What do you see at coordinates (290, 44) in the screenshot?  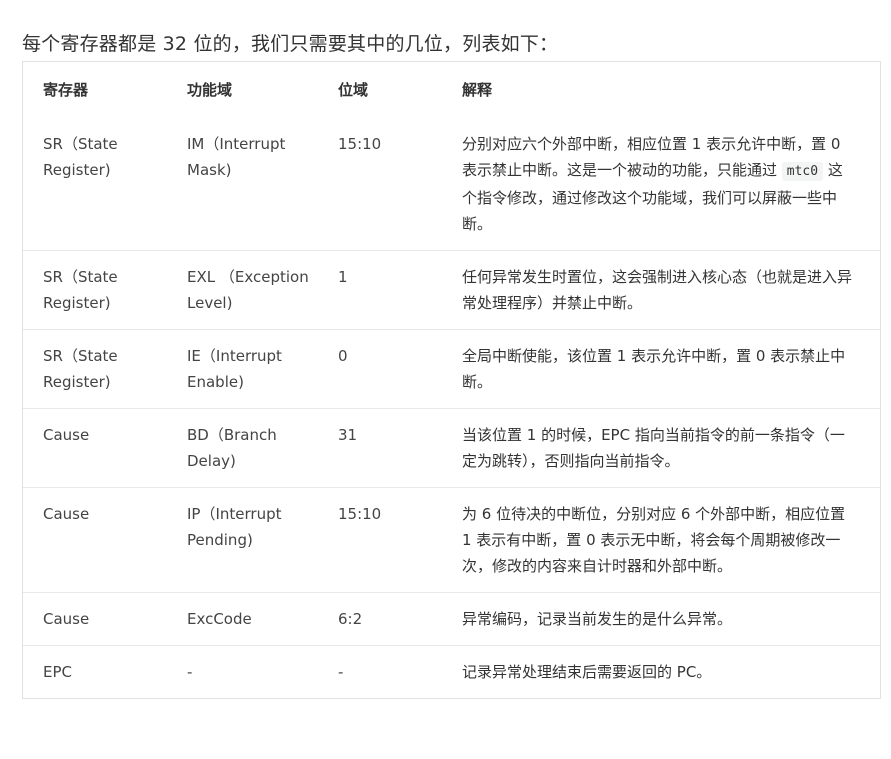 I see `intro-paragraph: 每个寄存器都是 32 位的，我们只需要其中的几位，列表如下：` at bounding box center [290, 44].